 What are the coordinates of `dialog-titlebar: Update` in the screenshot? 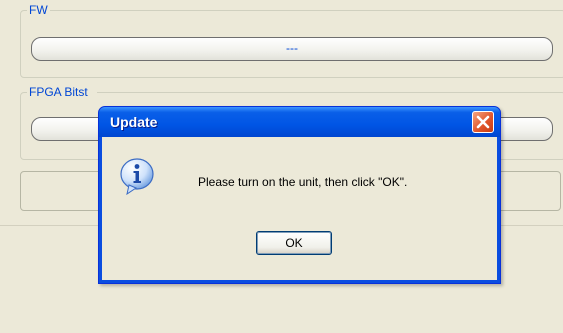 It's located at (299, 122).